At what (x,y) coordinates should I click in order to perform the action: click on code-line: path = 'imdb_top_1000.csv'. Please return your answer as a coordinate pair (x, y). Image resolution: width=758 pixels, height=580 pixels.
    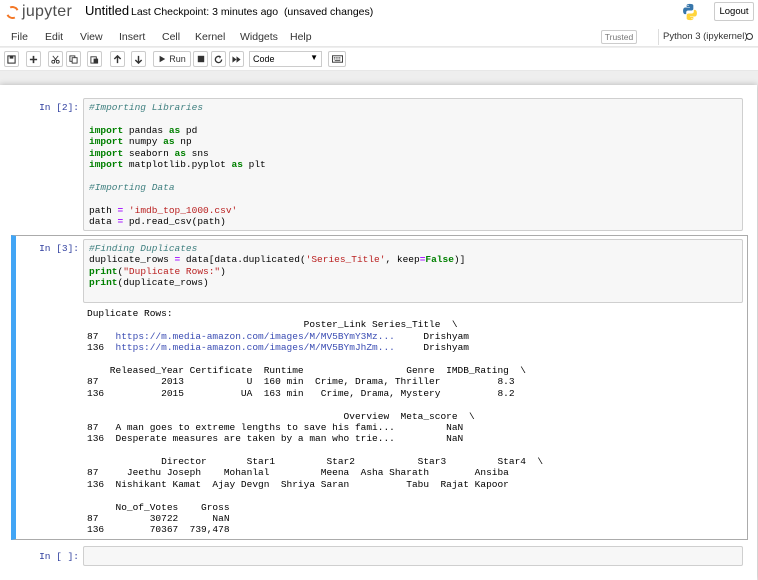
    Looking at the image, I should click on (163, 210).